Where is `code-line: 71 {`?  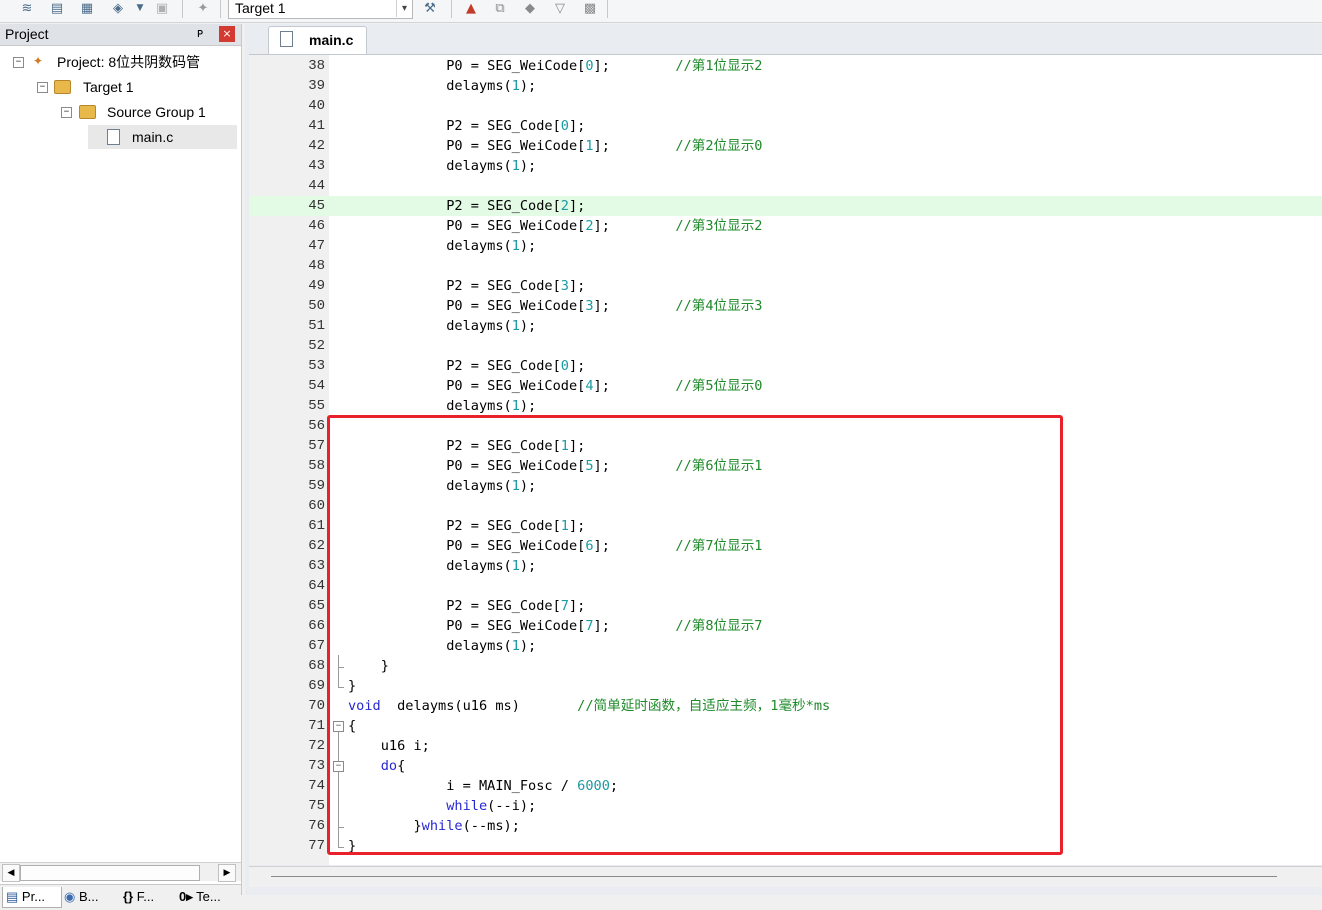 code-line: 71 { is located at coordinates (785, 726).